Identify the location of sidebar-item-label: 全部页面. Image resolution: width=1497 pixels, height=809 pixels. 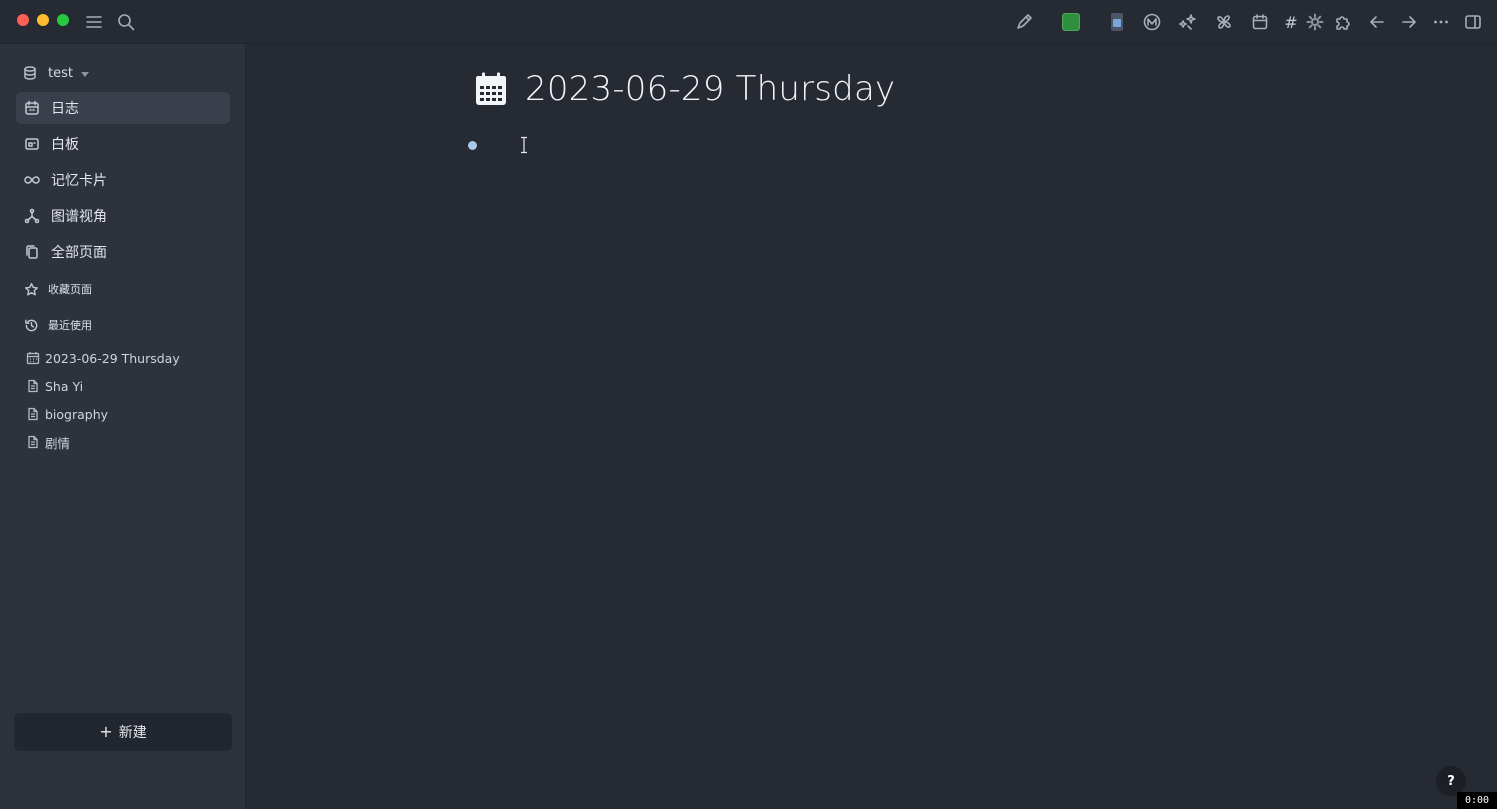
(79, 253).